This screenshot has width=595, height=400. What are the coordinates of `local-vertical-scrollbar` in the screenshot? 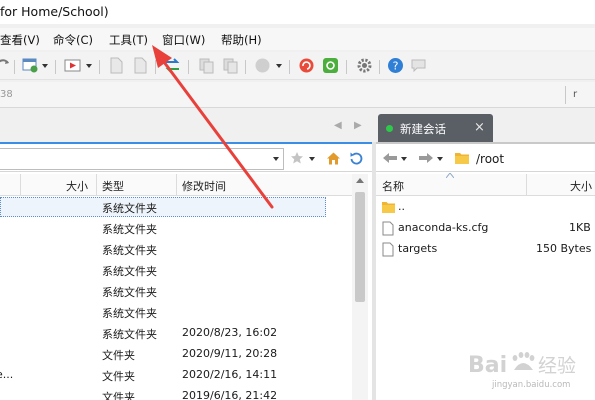 It's located at (360, 287).